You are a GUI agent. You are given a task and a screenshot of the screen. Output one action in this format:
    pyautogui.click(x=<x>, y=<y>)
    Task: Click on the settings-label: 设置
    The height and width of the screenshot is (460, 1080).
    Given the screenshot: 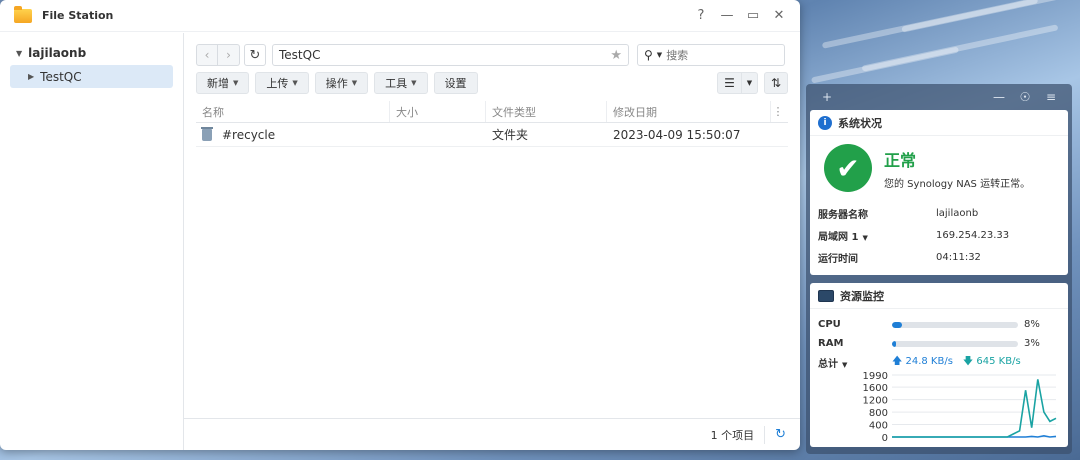 What is the action you would take?
    pyautogui.click(x=455, y=83)
    